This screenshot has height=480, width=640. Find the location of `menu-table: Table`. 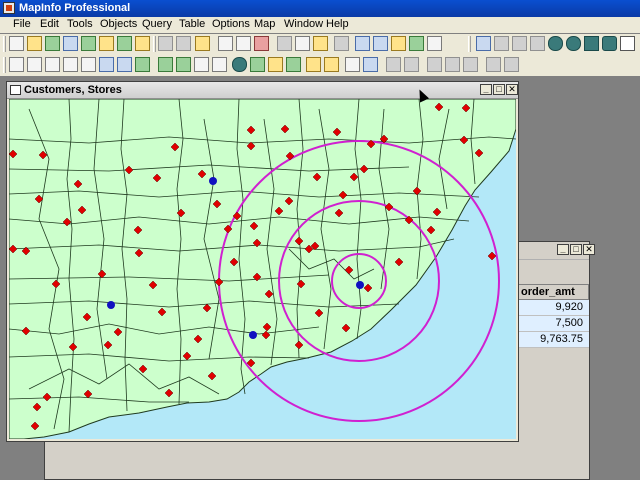

menu-table: Table is located at coordinates (192, 24).